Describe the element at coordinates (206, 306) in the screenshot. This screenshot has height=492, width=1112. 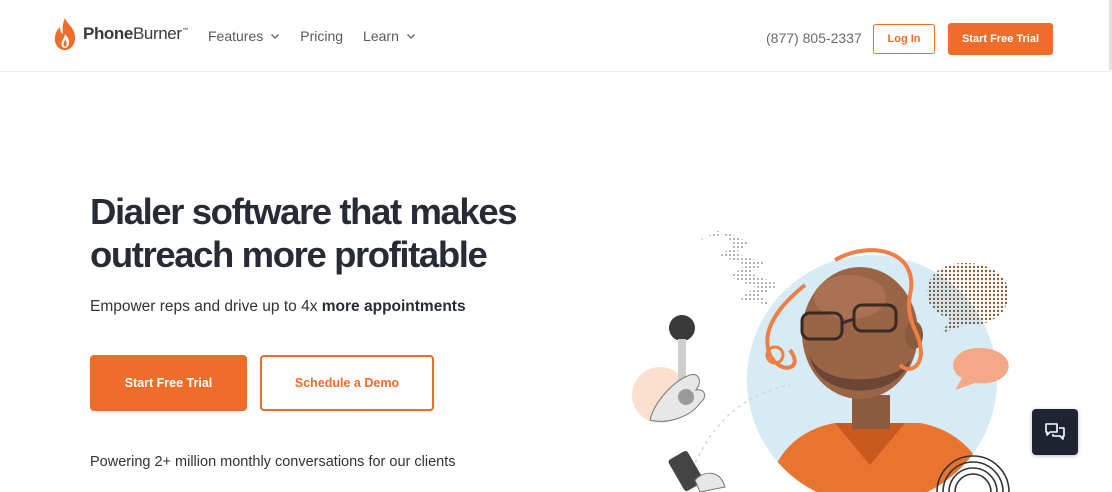
I see `hero-subtitle-text: Empower reps and drive up to 4x` at that location.